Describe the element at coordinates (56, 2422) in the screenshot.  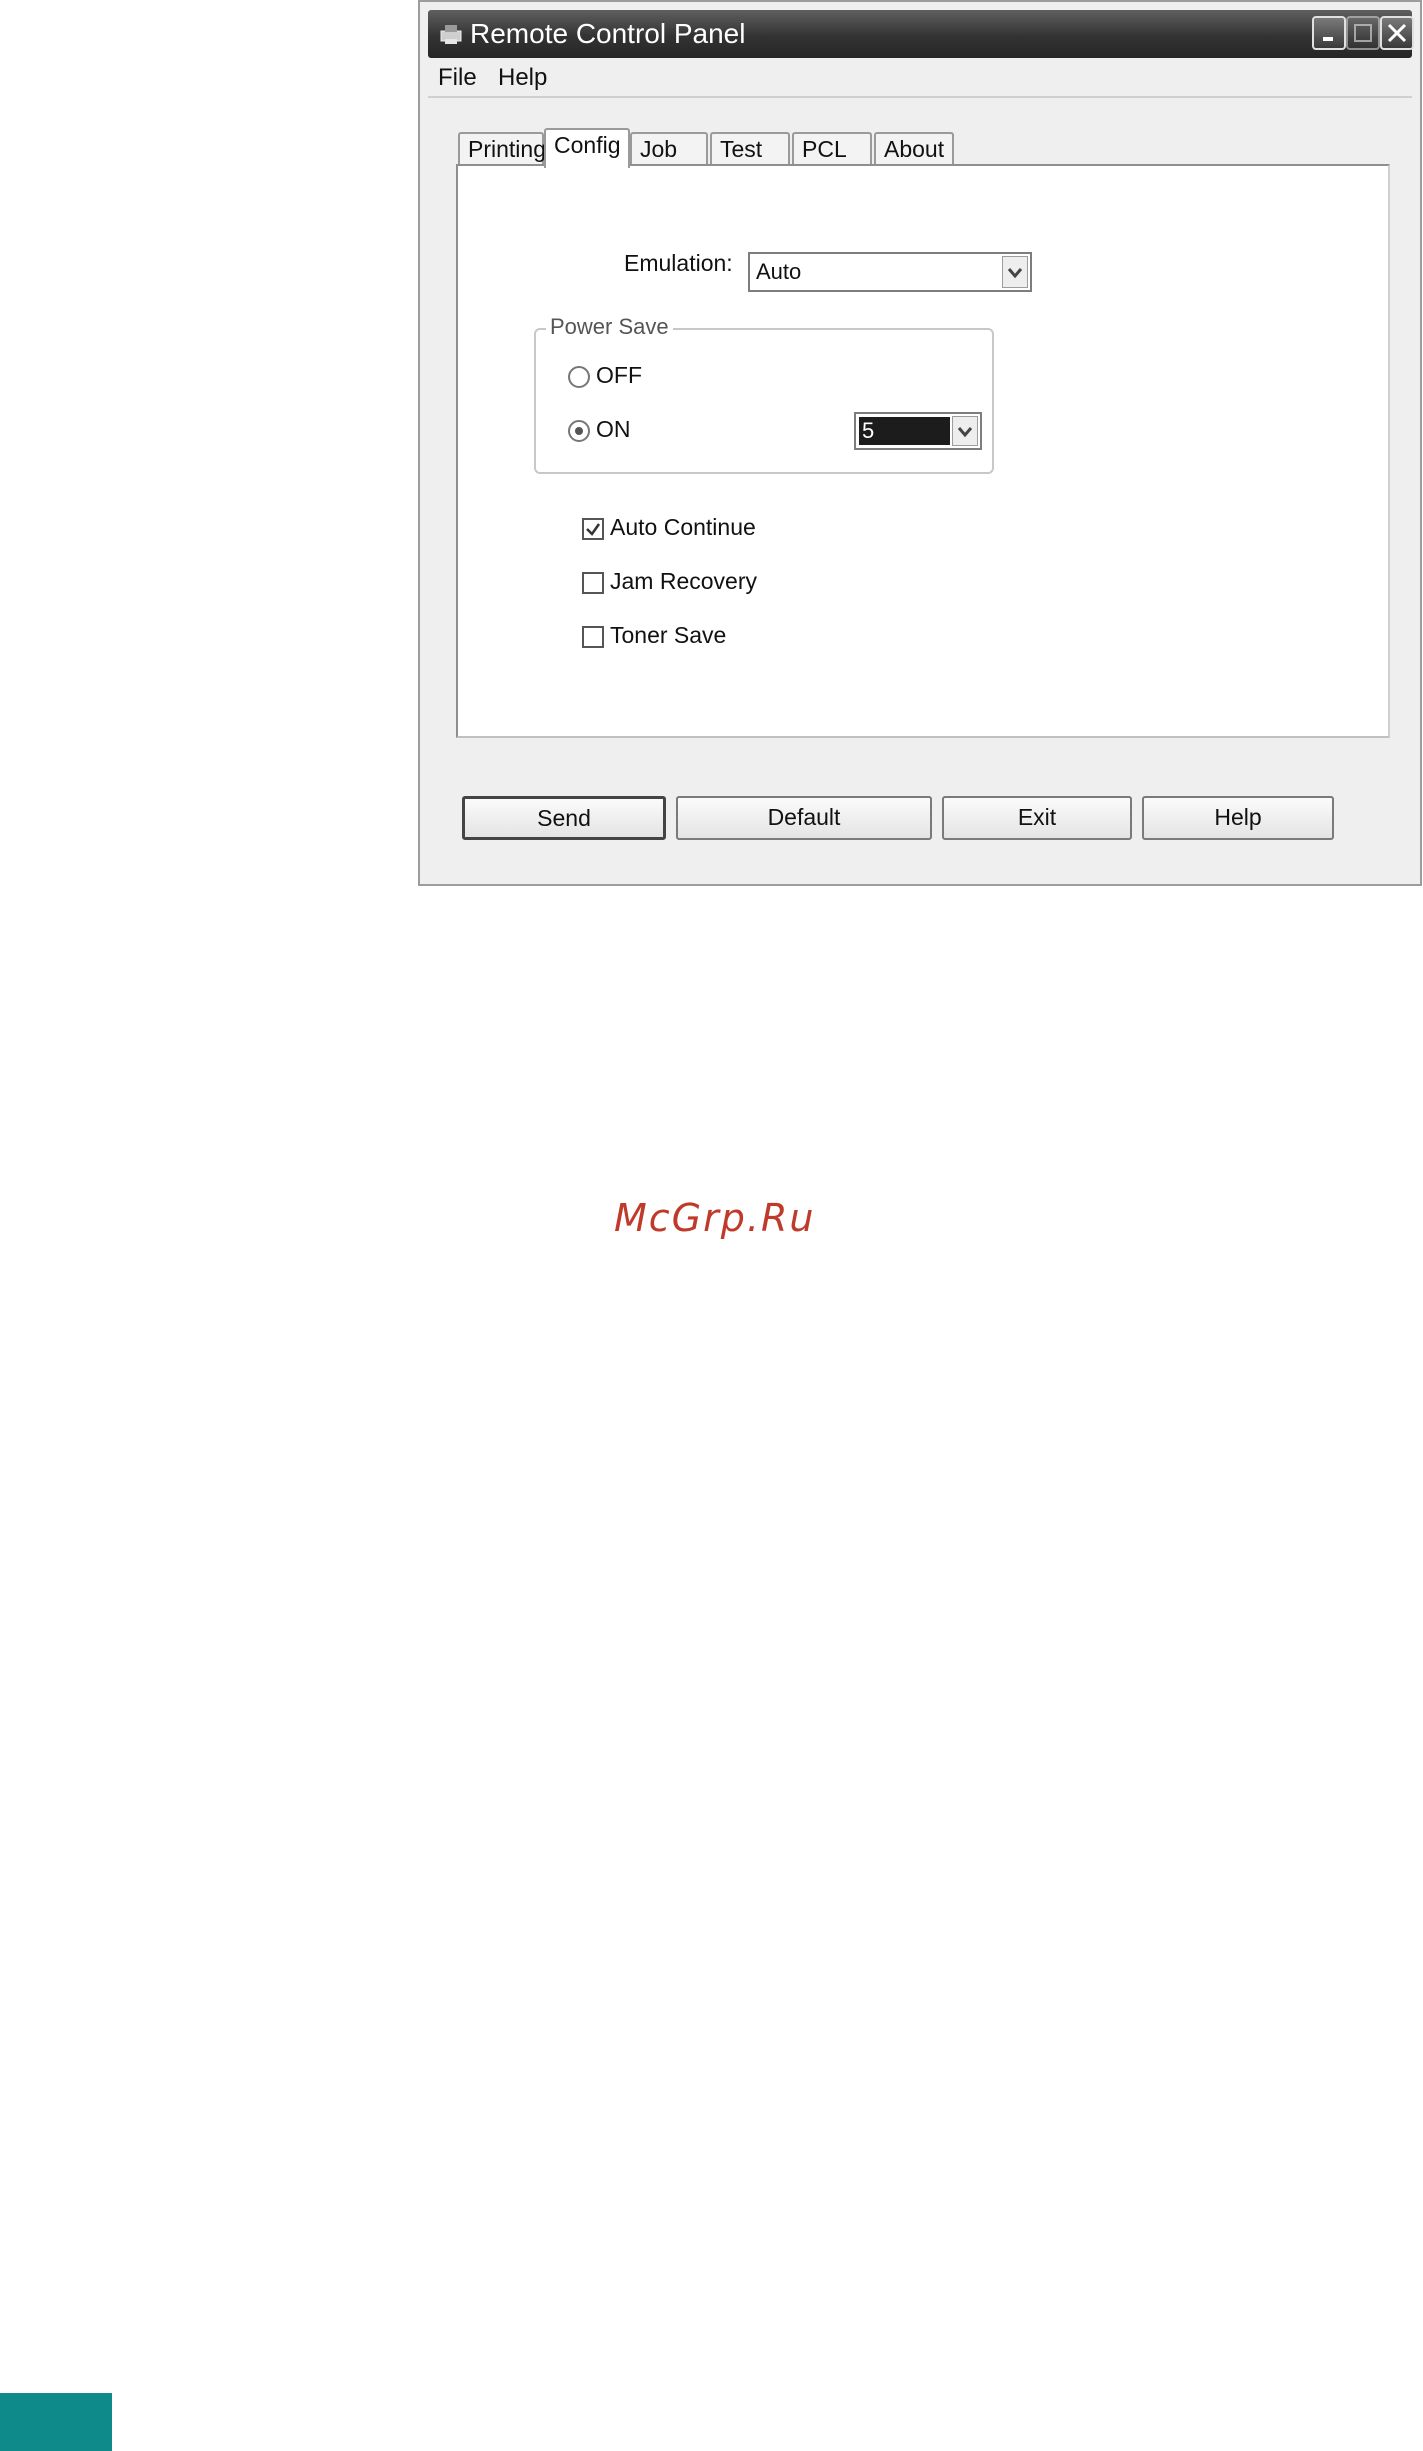
I see `page-corner-tab` at that location.